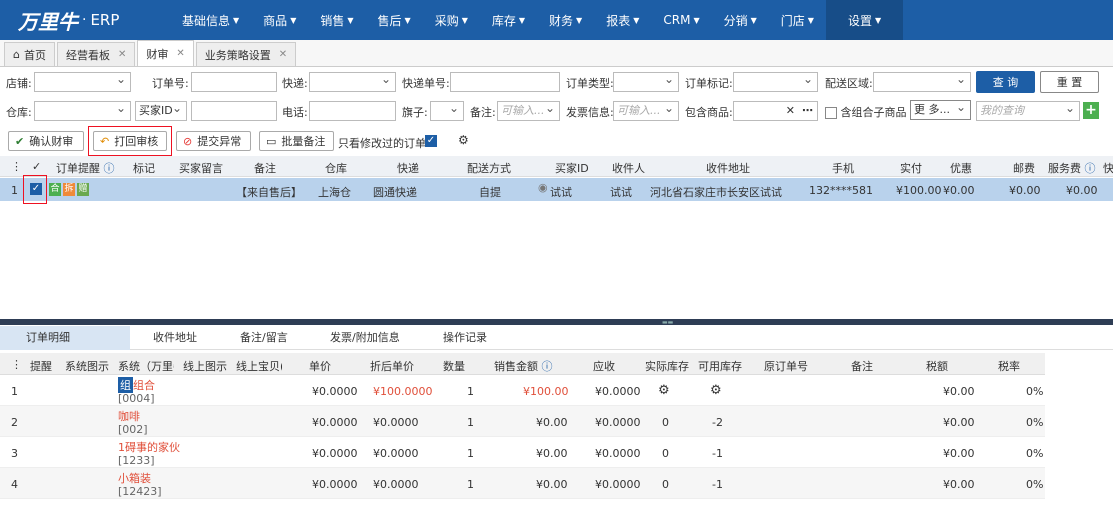 The image size is (1113, 507). What do you see at coordinates (144, 385) in the screenshot?
I see `goods-name: 组合` at bounding box center [144, 385].